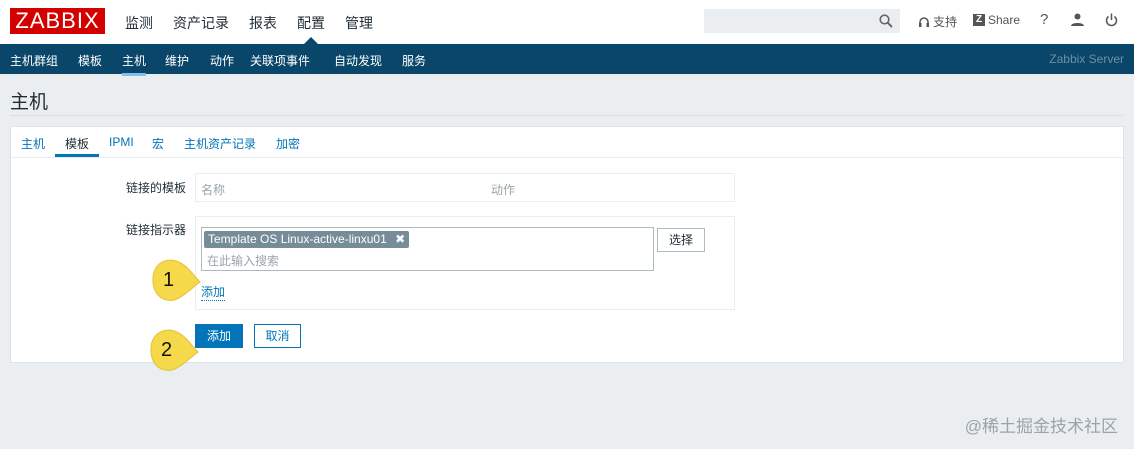  What do you see at coordinates (311, 23) in the screenshot?
I see `nav-configuration: 配置` at bounding box center [311, 23].